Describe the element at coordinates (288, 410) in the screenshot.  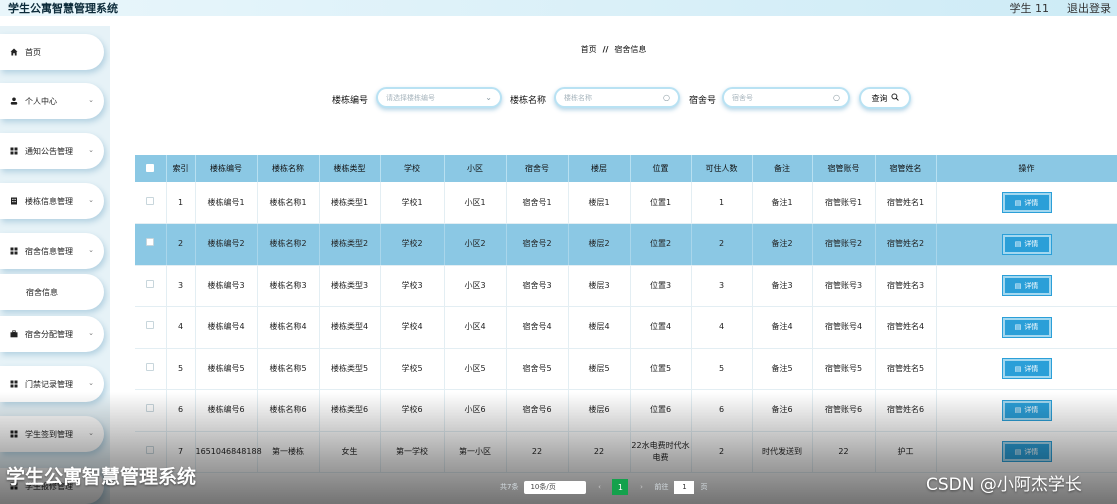
I see `table-cell: 楼栋名称6` at that location.